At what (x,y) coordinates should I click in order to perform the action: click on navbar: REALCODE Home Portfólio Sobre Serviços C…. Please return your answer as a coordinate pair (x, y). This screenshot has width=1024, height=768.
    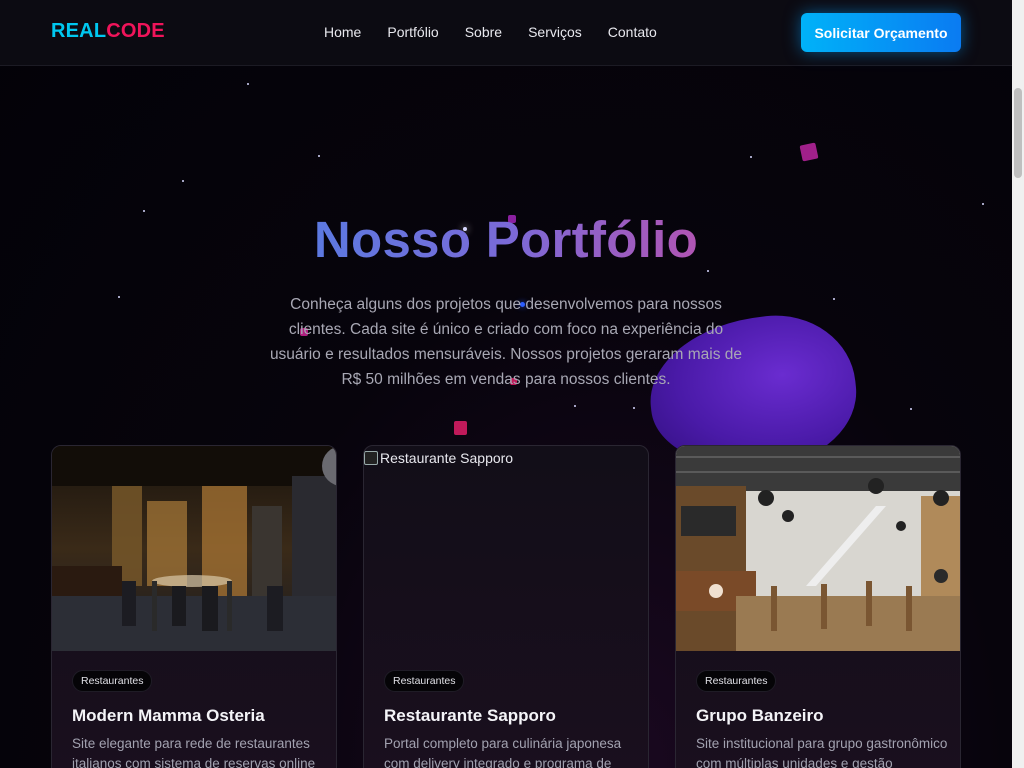
    Looking at the image, I should click on (506, 33).